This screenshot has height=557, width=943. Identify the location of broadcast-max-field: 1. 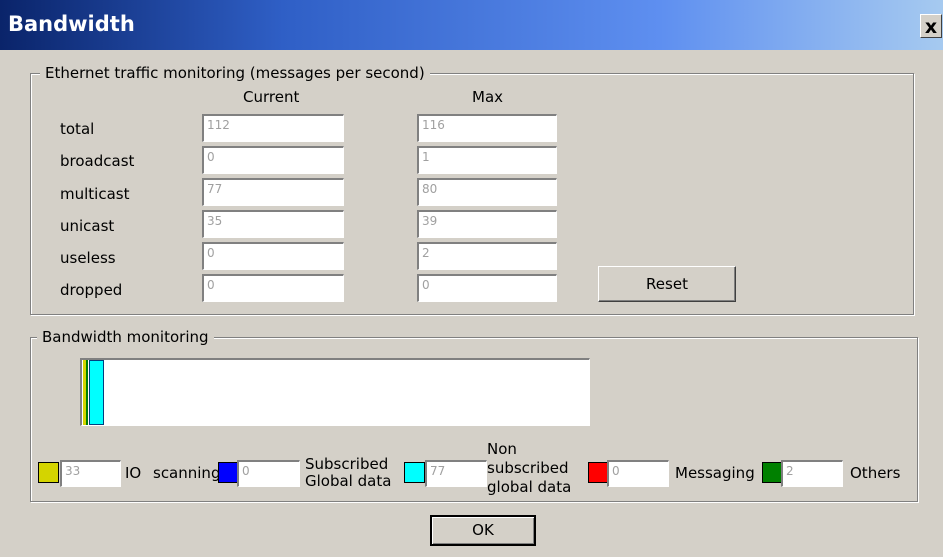
(487, 160).